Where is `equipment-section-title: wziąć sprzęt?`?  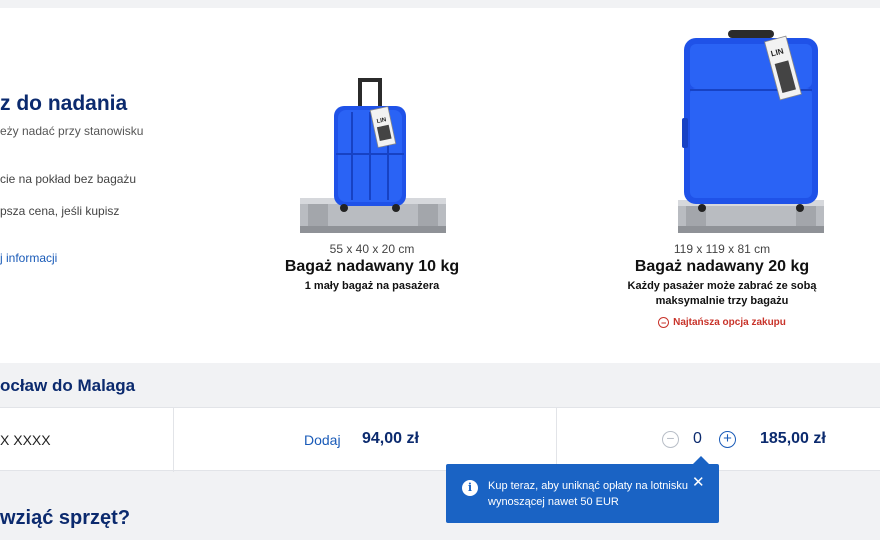
equipment-section-title: wziąć sprzęt? is located at coordinates (65, 518).